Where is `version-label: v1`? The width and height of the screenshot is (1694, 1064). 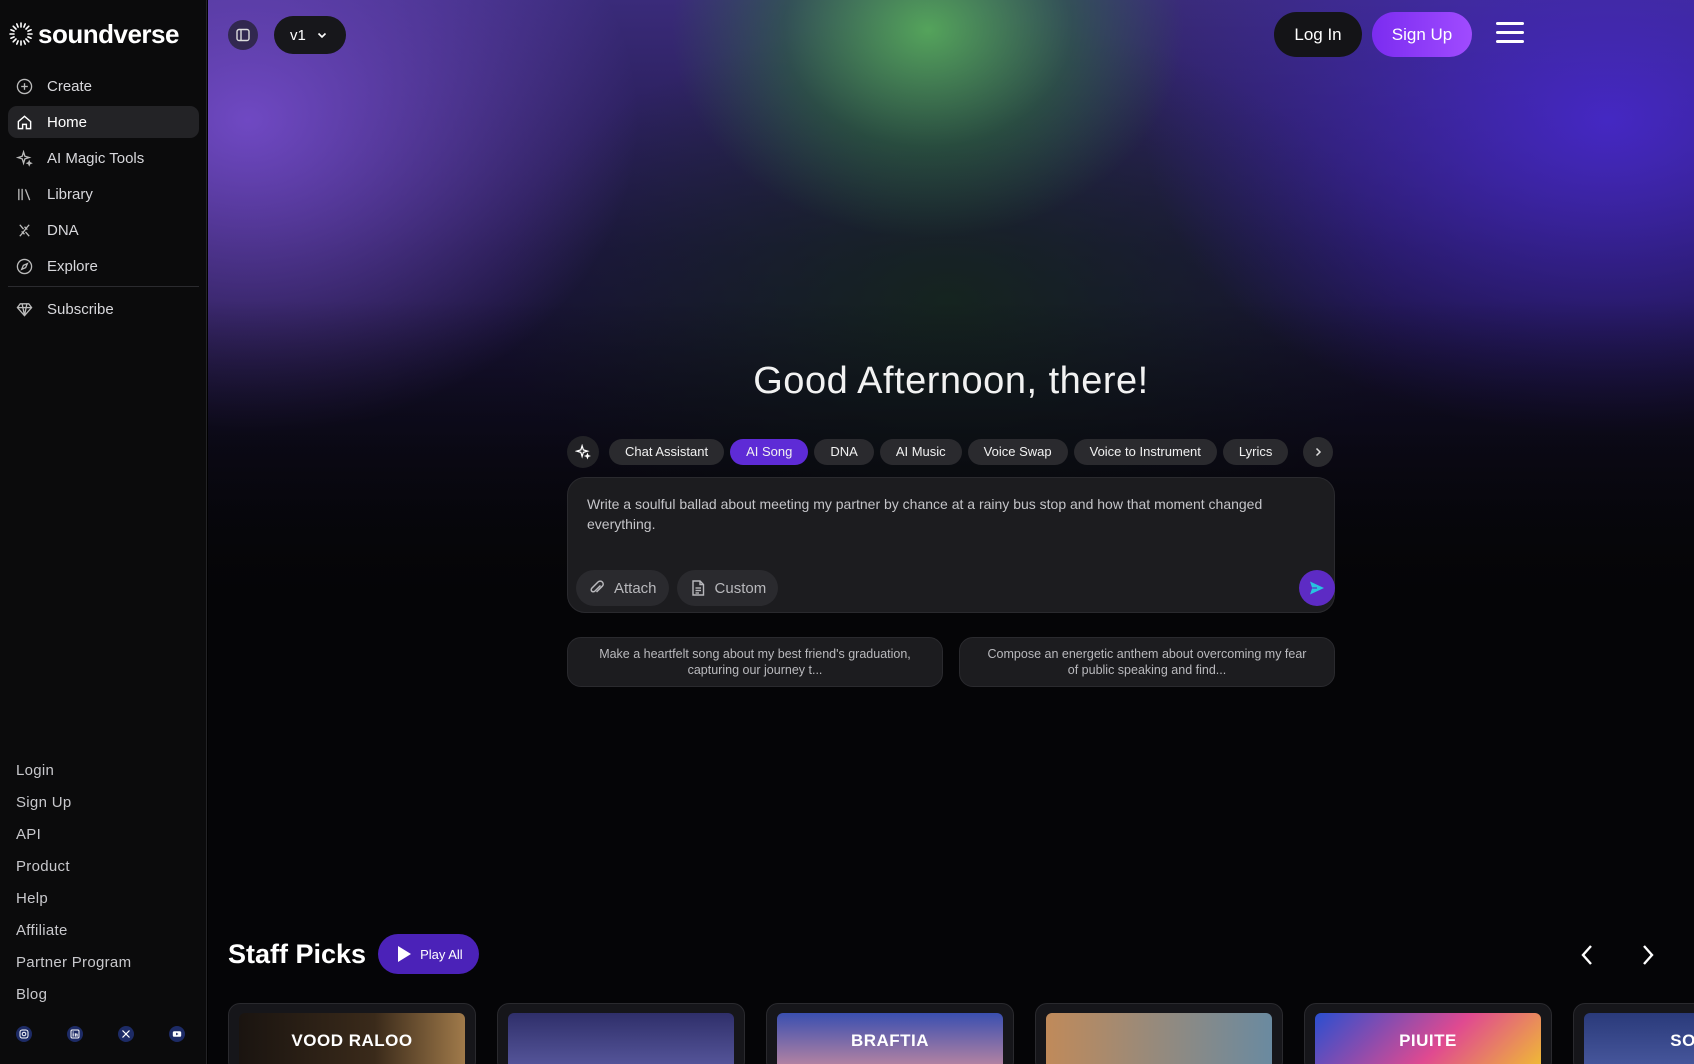 version-label: v1 is located at coordinates (298, 35).